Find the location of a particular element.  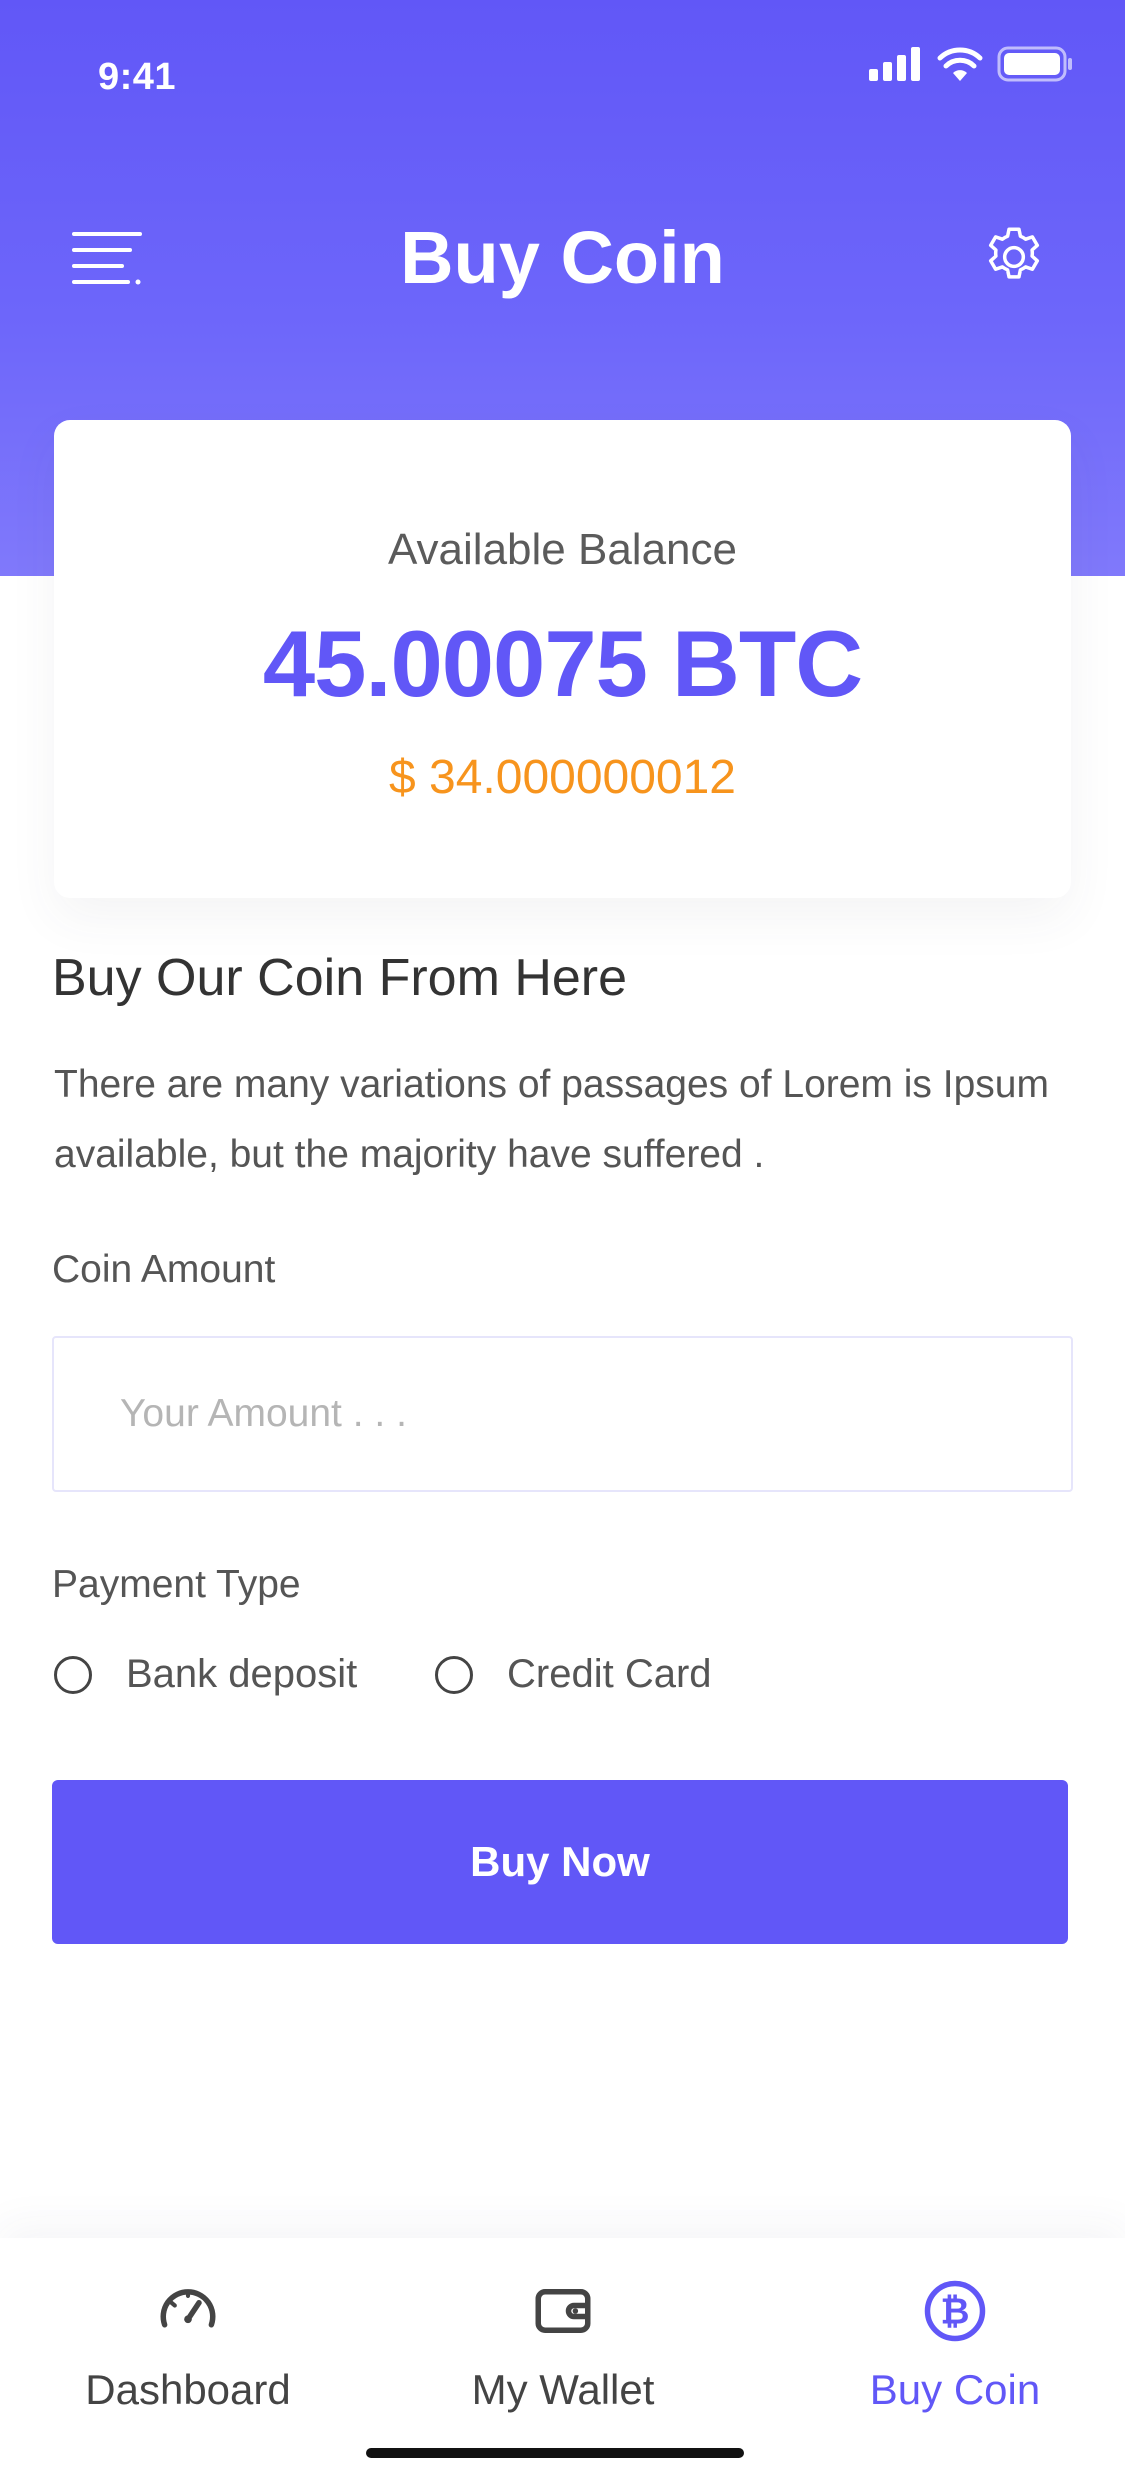

speedometer-icon is located at coordinates (188, 2308).